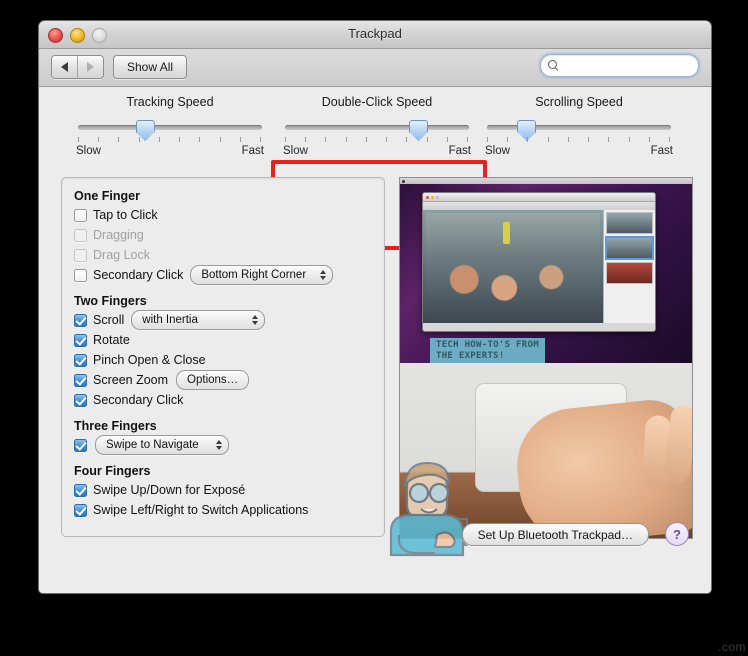 Image resolution: width=748 pixels, height=656 pixels. I want to click on scroll-label: Scroll, so click(109, 320).